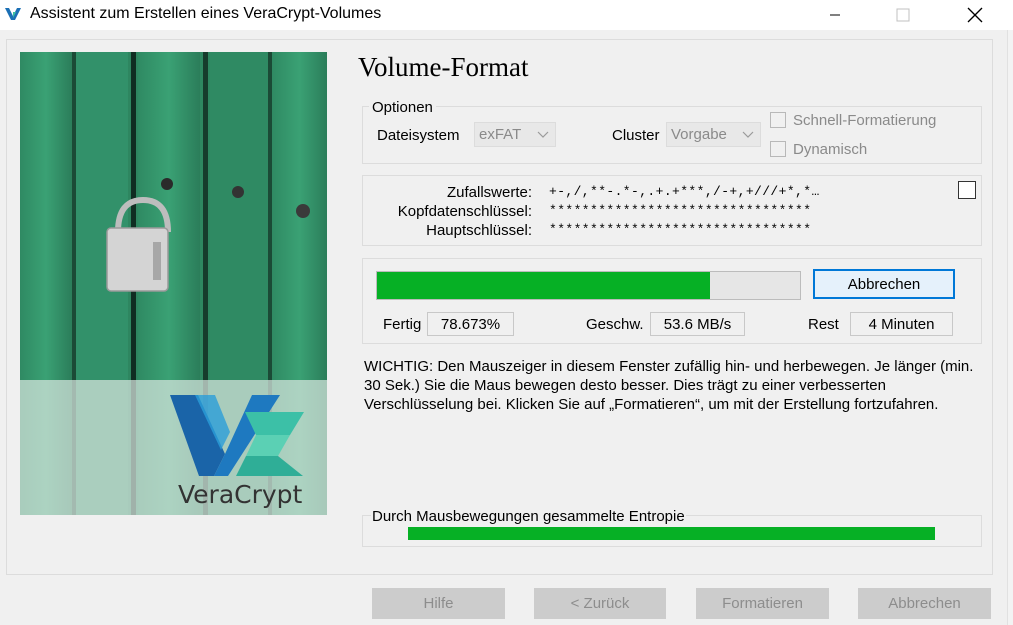 The image size is (1013, 625). What do you see at coordinates (823, 324) in the screenshot?
I see `remaining-label: Rest` at bounding box center [823, 324].